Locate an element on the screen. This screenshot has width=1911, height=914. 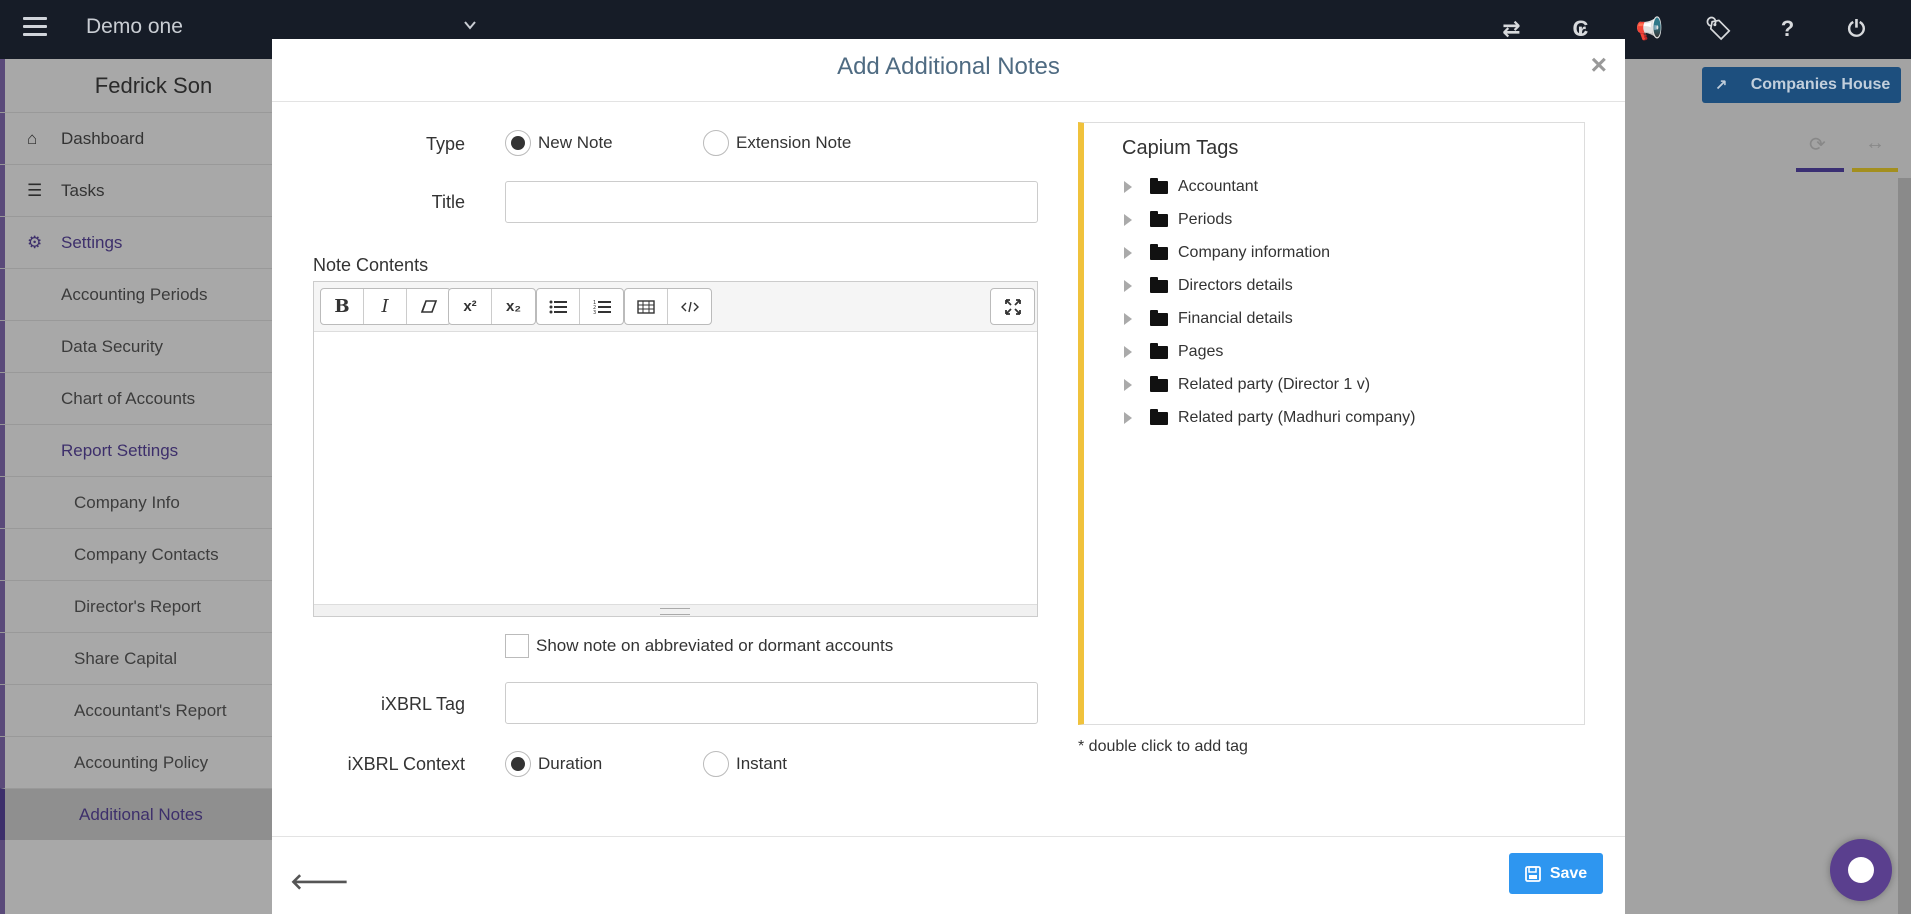
sidebar-item-company-contacts: Company Contacts is located at coordinates (136, 554).